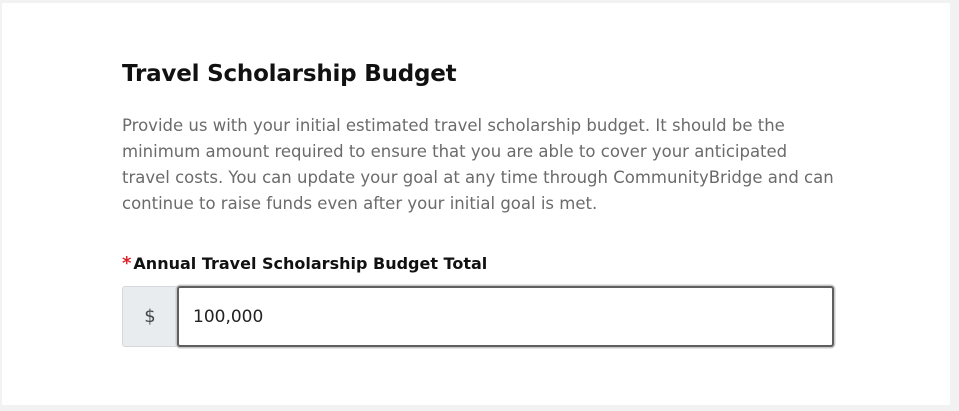 The image size is (959, 411). I want to click on budget-input-group: $, so click(478, 316).